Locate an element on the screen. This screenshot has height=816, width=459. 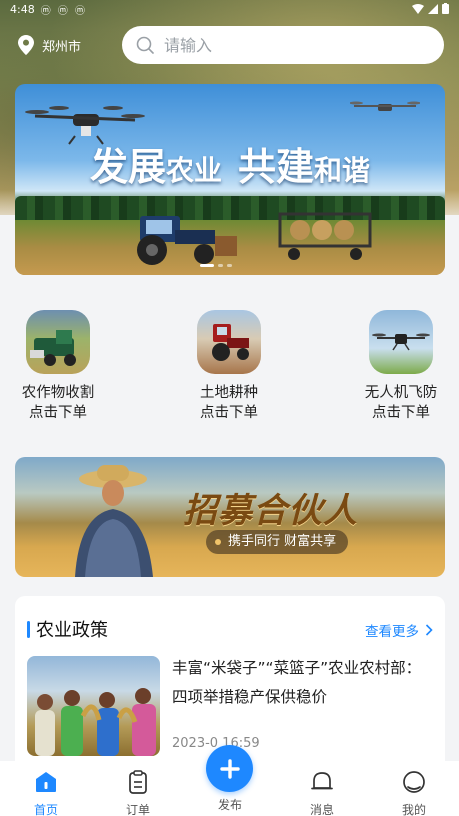
service-title: 农作物收割 is located at coordinates (58, 393).